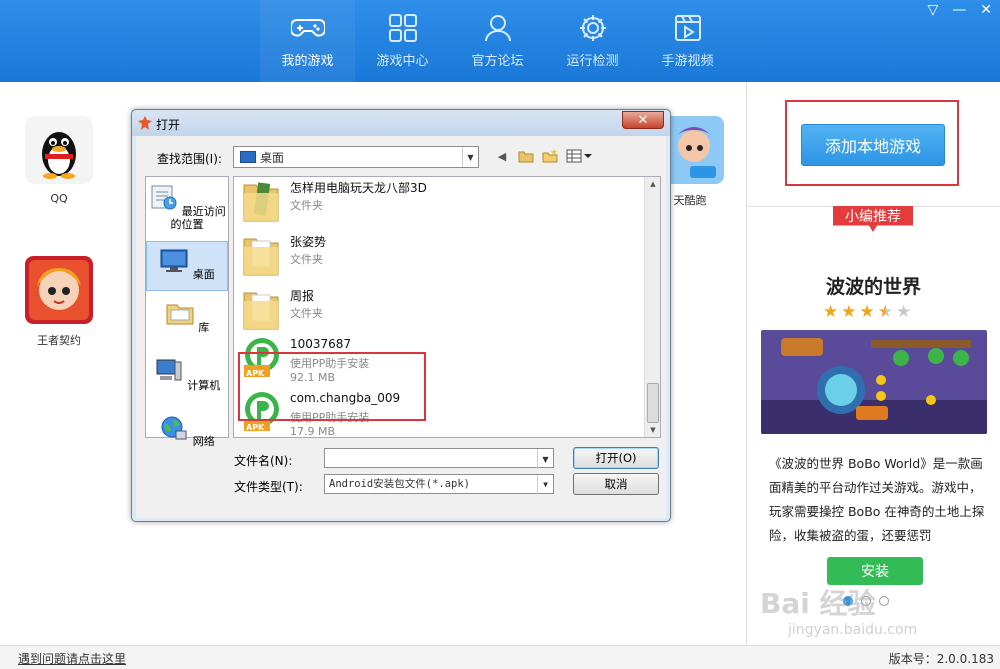 This screenshot has height=669, width=1000. What do you see at coordinates (174, 428) in the screenshot?
I see `network-globe-icon` at bounding box center [174, 428].